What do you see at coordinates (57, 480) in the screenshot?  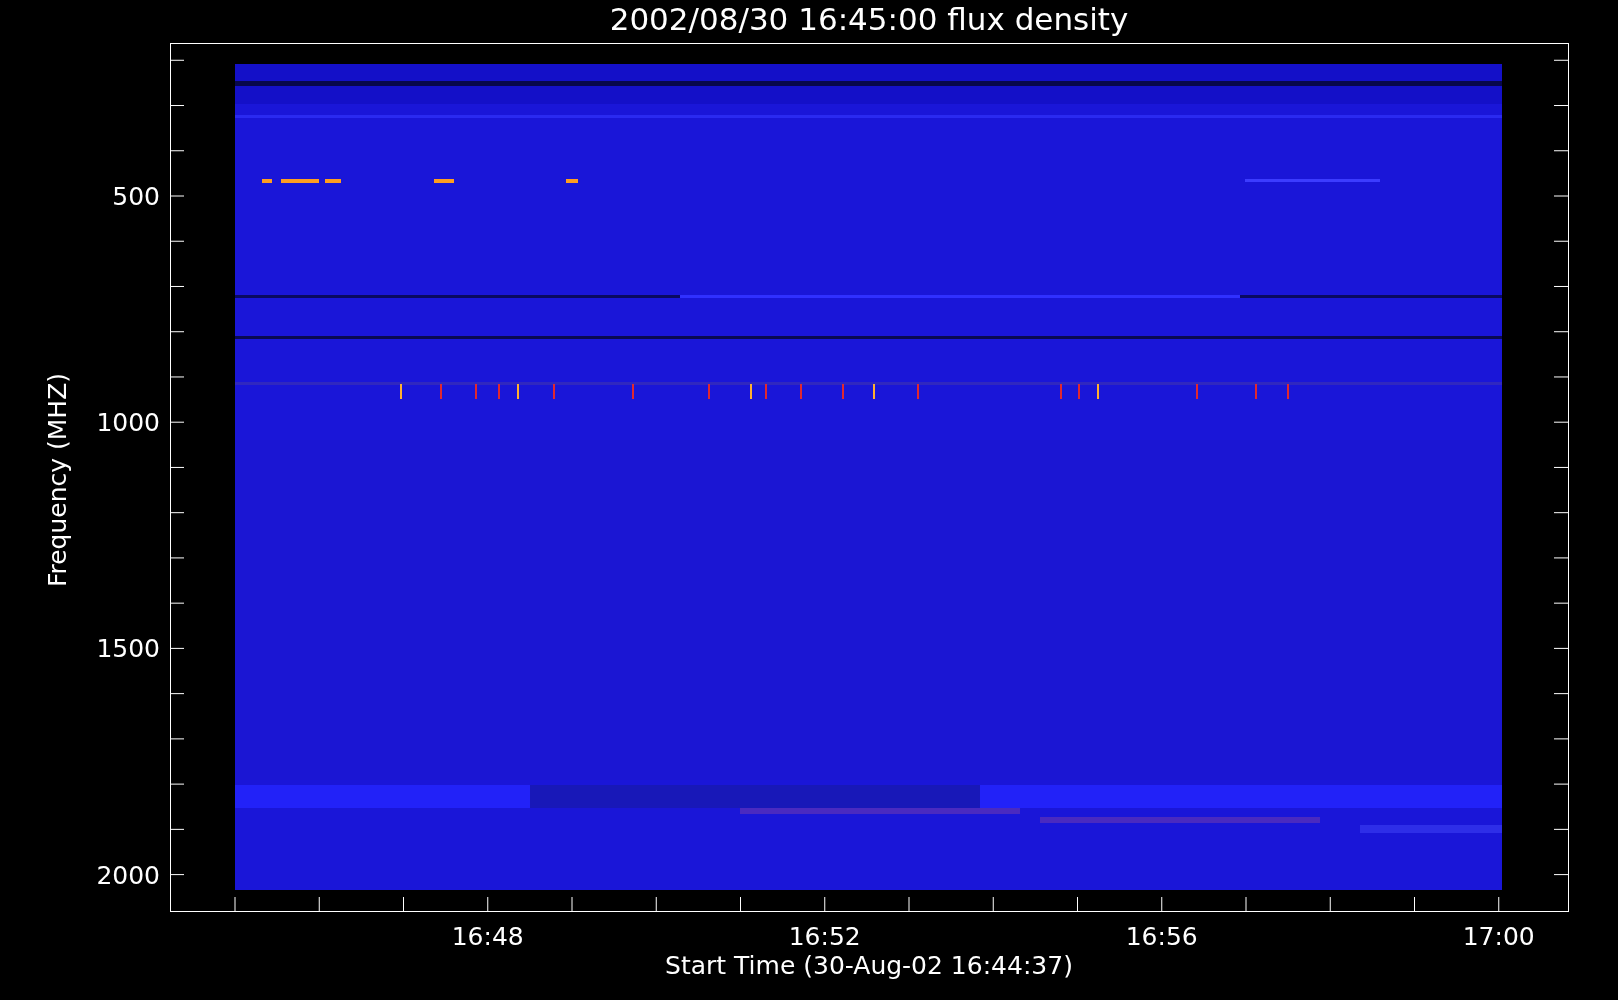 I see `y-axis-label: Frequency (MHZ)` at bounding box center [57, 480].